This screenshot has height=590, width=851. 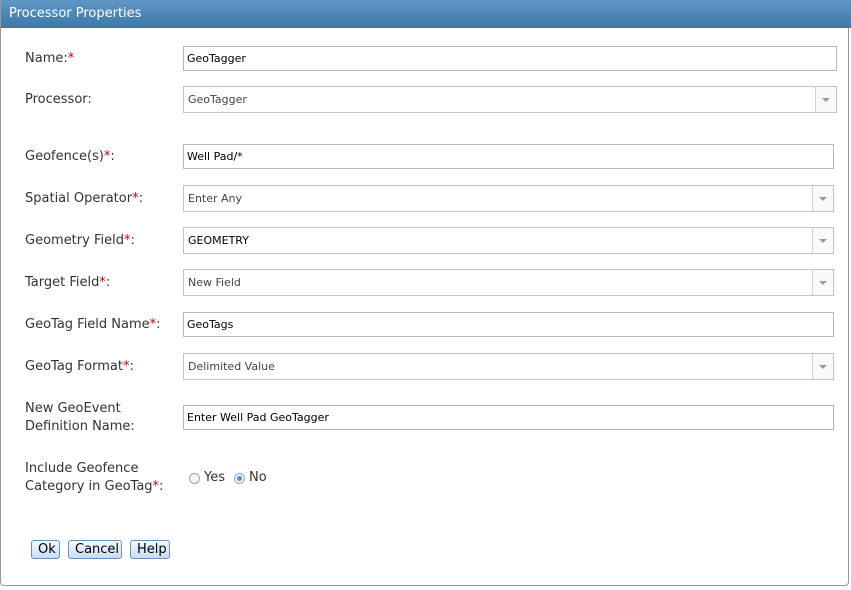 What do you see at coordinates (508, 156) in the screenshot?
I see `geofences-input: Well Pad/*` at bounding box center [508, 156].